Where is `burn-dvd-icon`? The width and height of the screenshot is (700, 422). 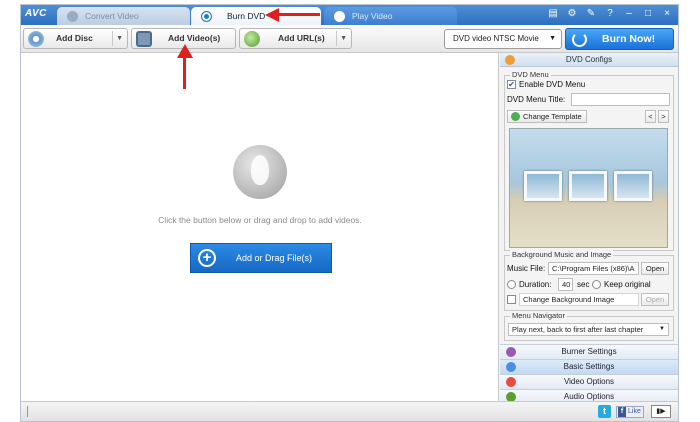
burn-dvd-icon is located at coordinates (206, 16).